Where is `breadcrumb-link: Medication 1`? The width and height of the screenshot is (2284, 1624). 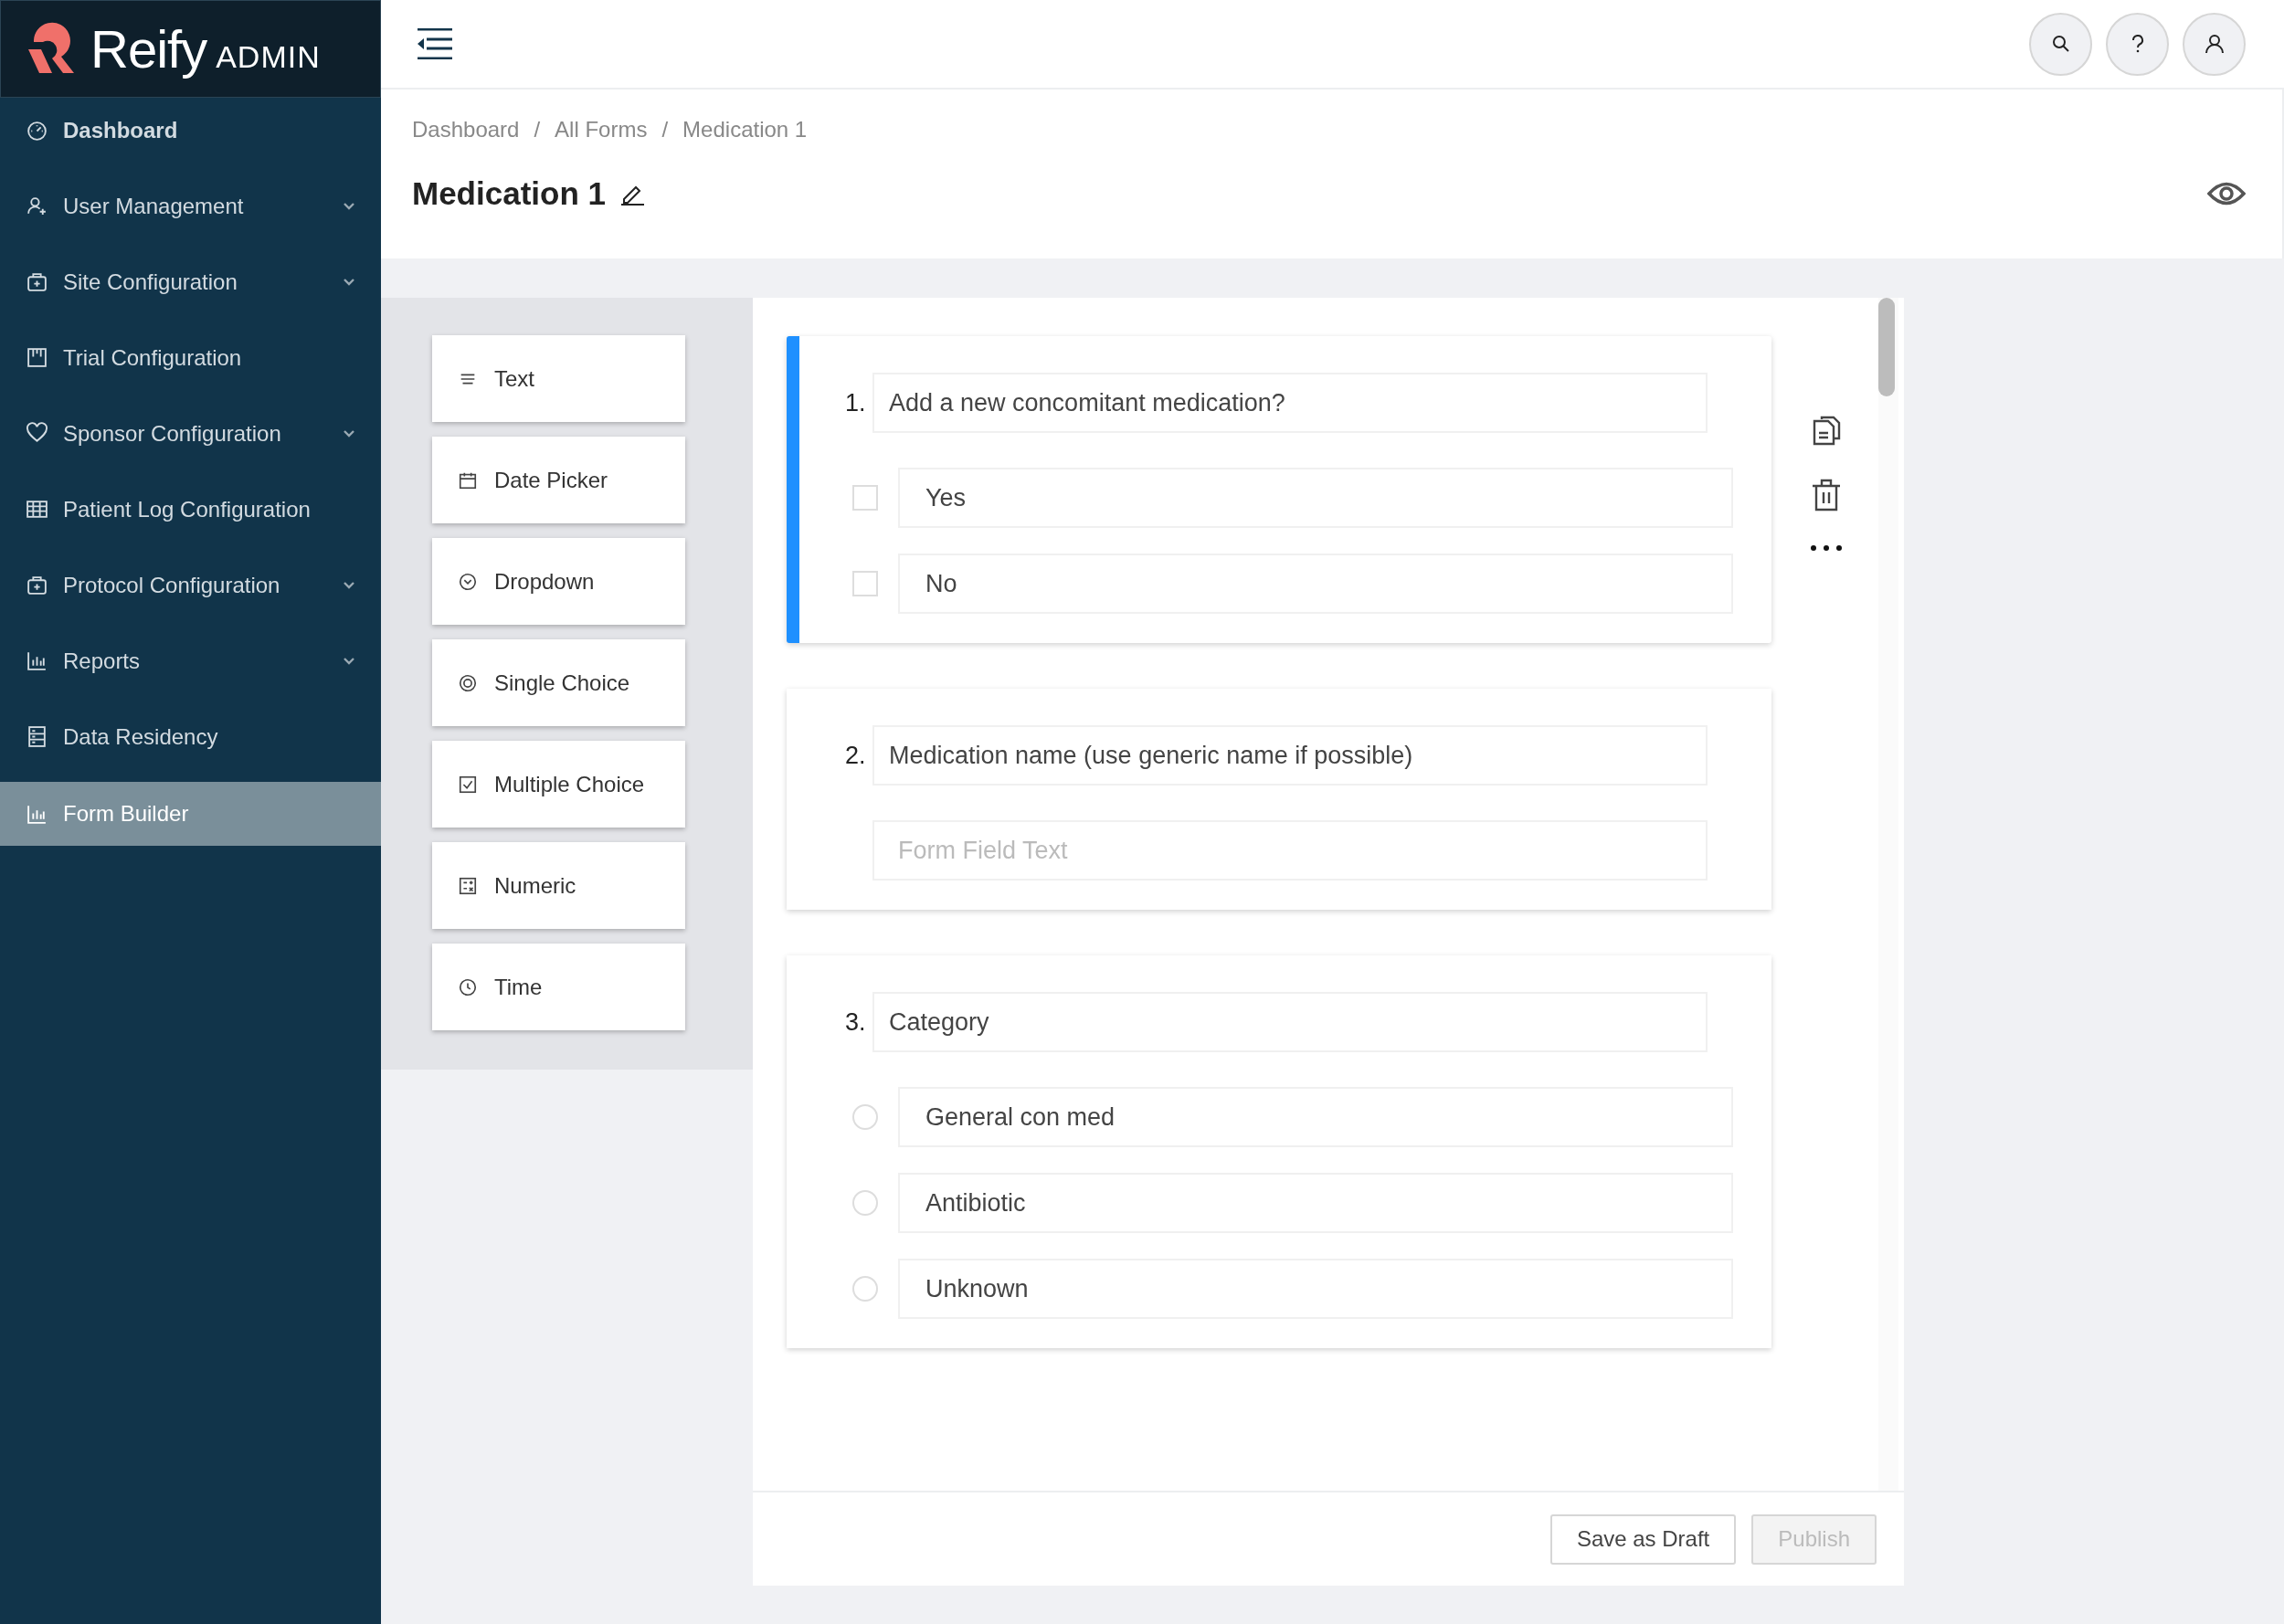 breadcrumb-link: Medication 1 is located at coordinates (745, 129).